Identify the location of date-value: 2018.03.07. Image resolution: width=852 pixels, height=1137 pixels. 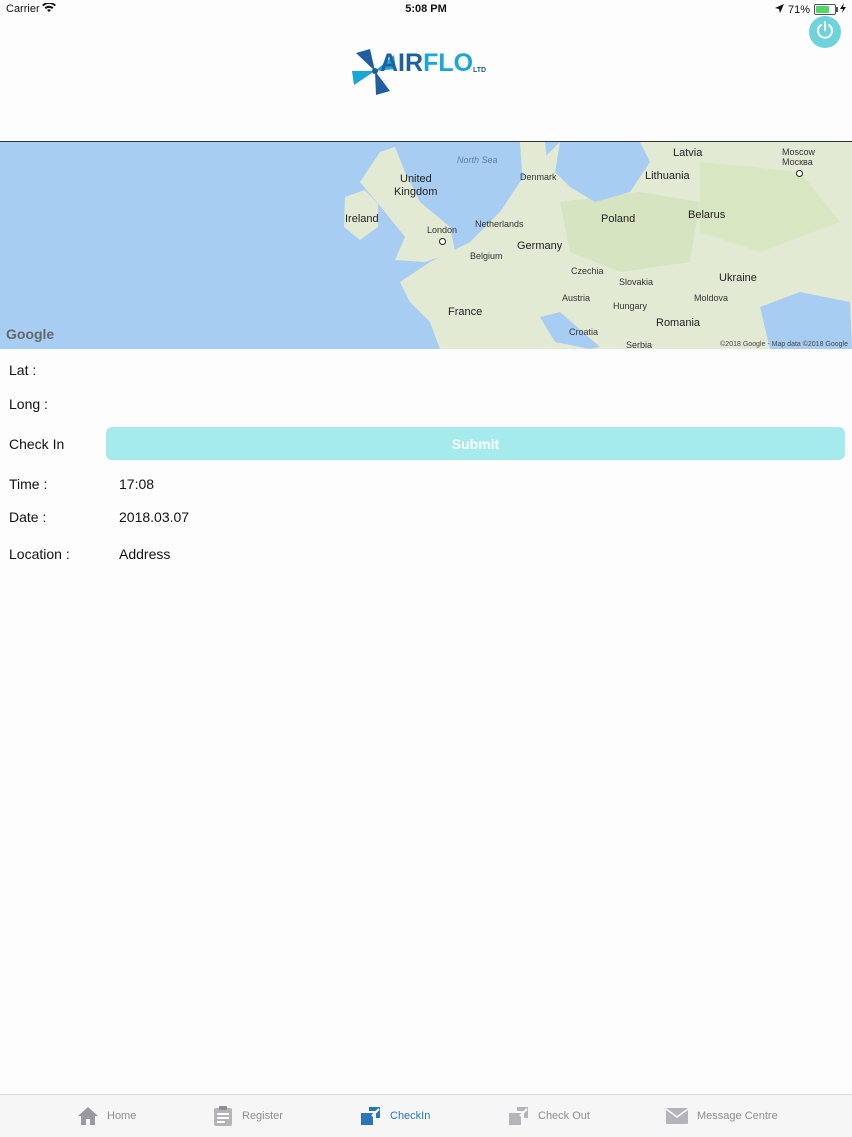
(154, 517).